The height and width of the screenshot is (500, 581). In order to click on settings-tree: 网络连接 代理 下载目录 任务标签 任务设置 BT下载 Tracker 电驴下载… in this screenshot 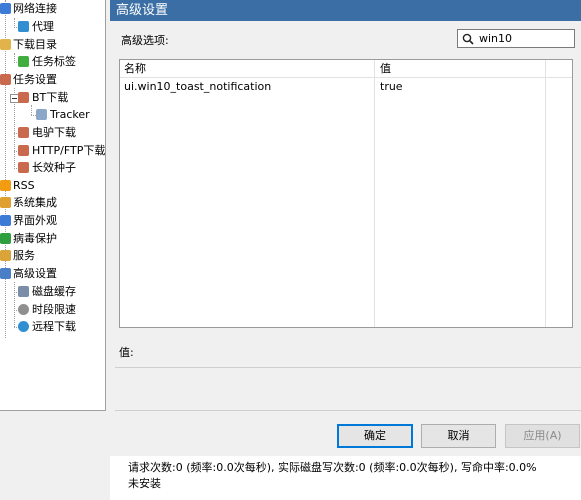, I will do `click(53, 205)`.